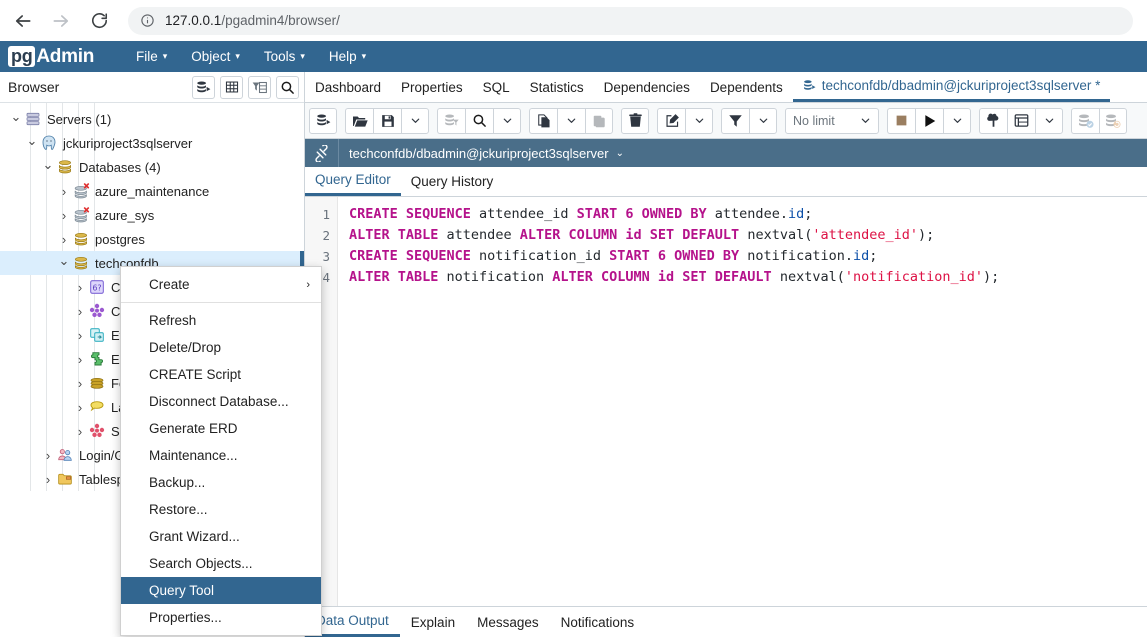 The image size is (1147, 637). I want to click on context-menu-item-create-script: CREATE Script, so click(221, 374).